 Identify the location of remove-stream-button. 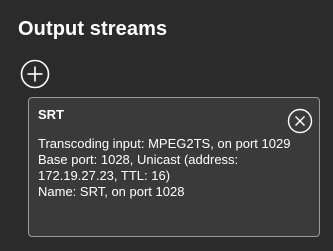
(300, 121).